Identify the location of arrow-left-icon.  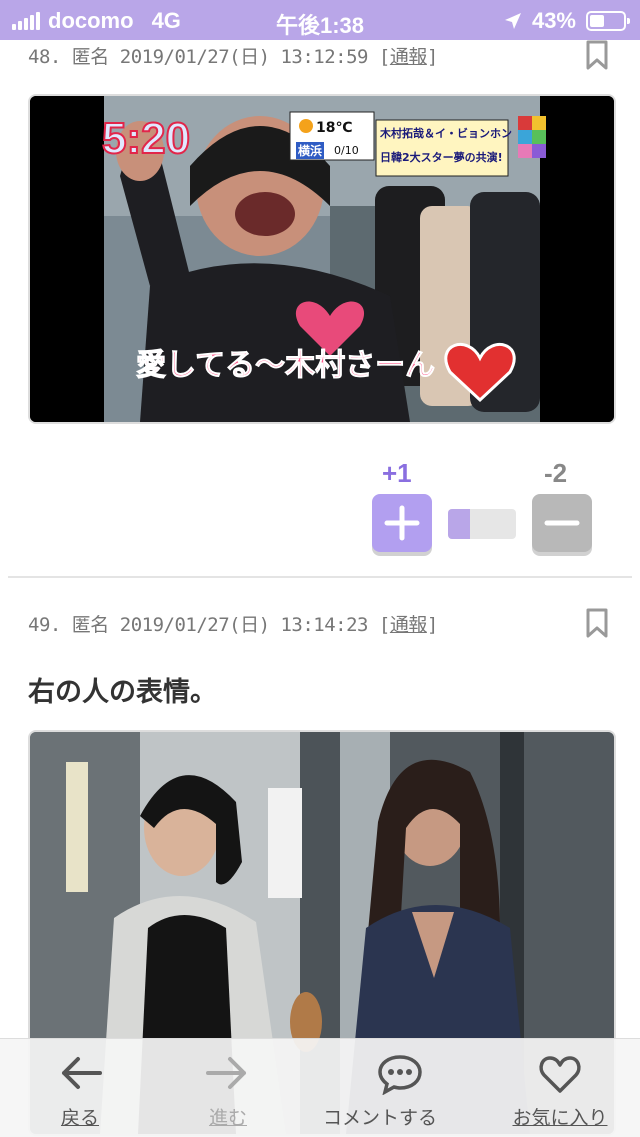
(82, 1073).